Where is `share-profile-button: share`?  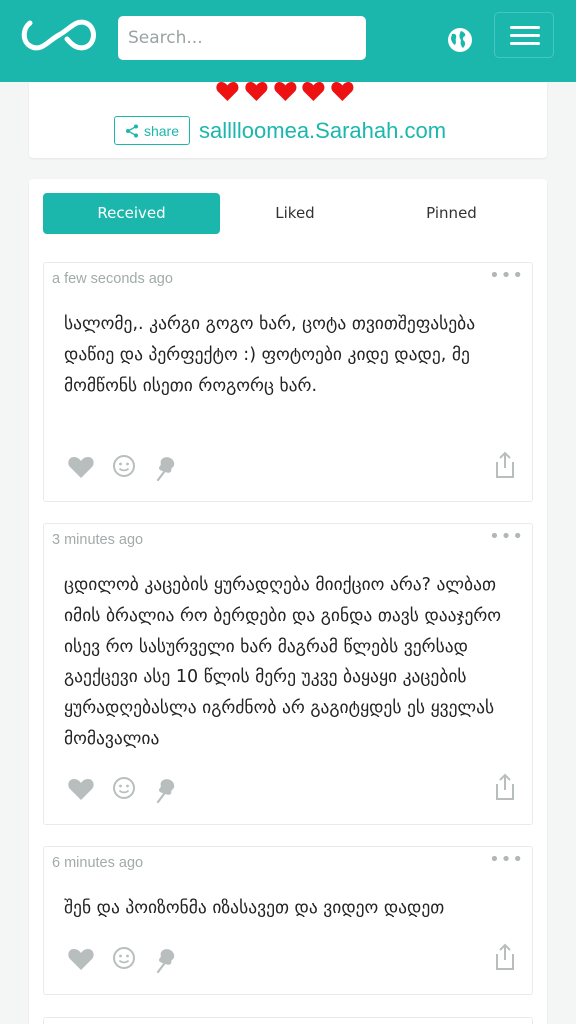 share-profile-button: share is located at coordinates (152, 130).